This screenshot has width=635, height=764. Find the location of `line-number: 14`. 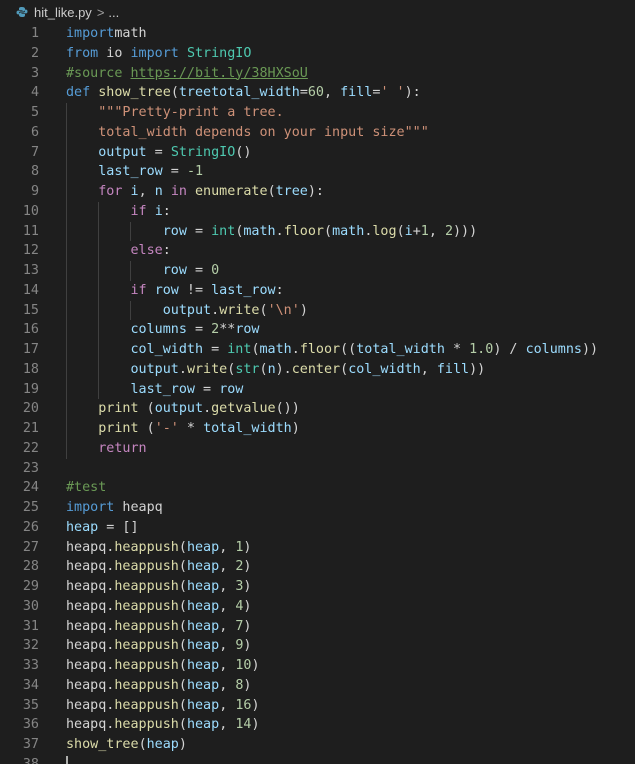

line-number: 14 is located at coordinates (30, 290).